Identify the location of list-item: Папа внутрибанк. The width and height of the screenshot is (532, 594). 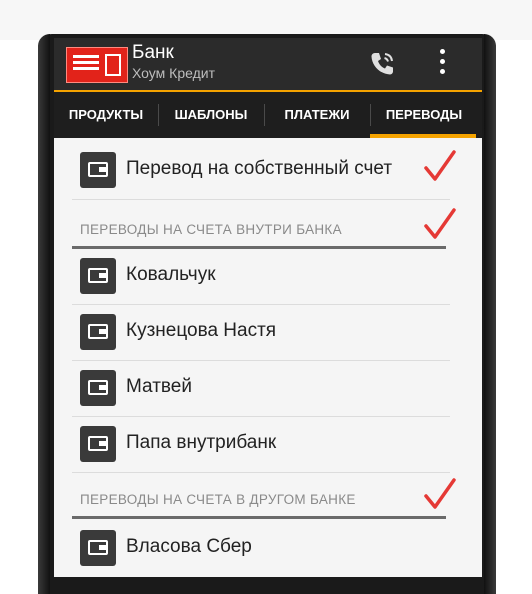
(262, 444).